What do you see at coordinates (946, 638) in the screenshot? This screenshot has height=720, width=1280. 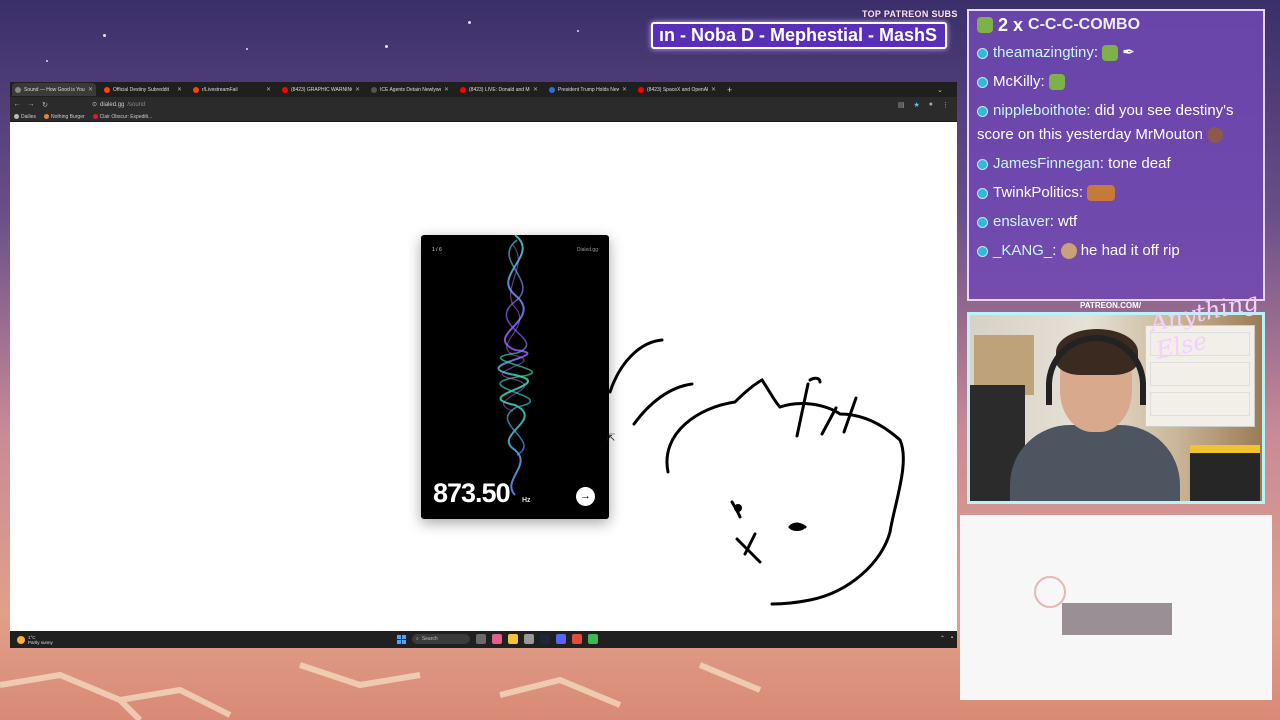 I see `system-tray: ⌃ ▪` at bounding box center [946, 638].